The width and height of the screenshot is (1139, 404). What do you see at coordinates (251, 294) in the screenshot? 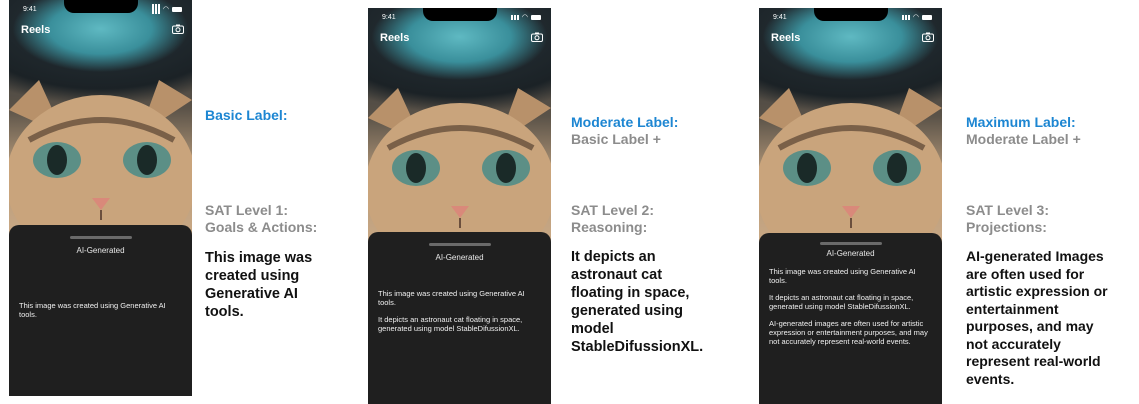
I see `description-line: Generative AI` at bounding box center [251, 294].